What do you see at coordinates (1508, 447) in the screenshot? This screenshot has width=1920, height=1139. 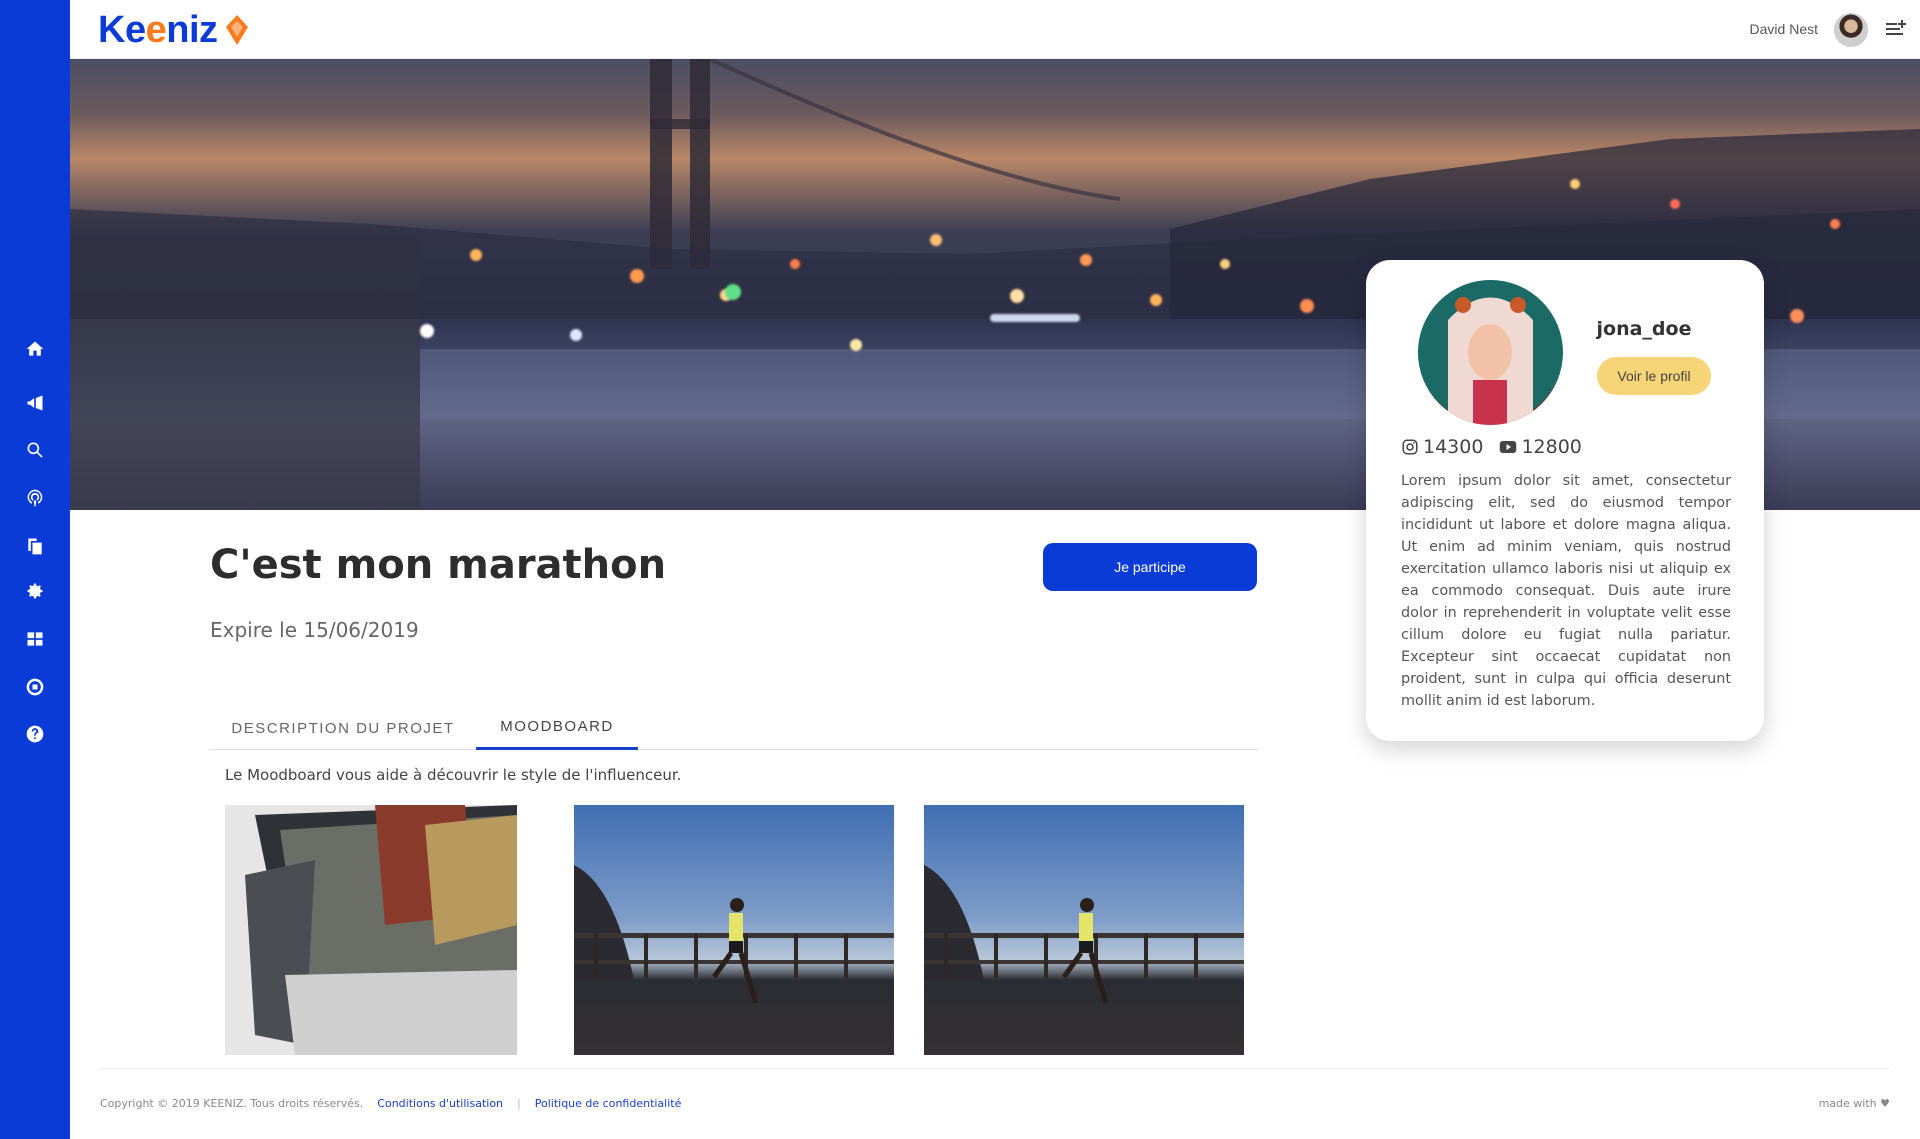 I see `youtube-icon` at bounding box center [1508, 447].